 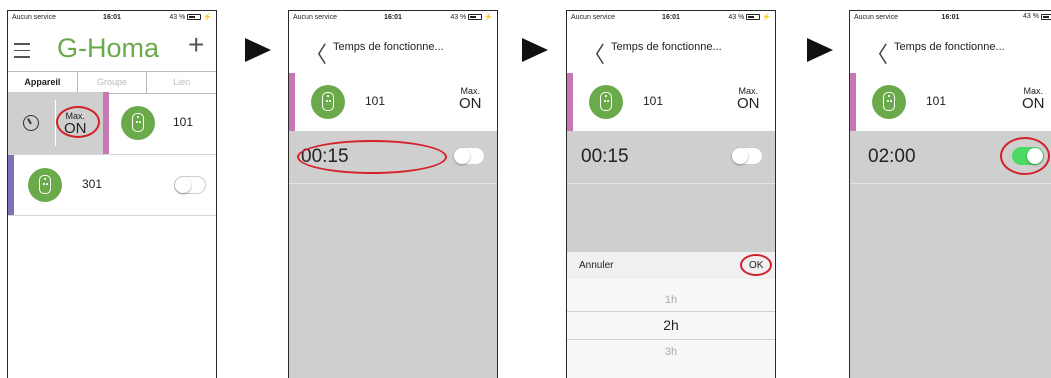 What do you see at coordinates (671, 352) in the screenshot?
I see `picker-option: 3h` at bounding box center [671, 352].